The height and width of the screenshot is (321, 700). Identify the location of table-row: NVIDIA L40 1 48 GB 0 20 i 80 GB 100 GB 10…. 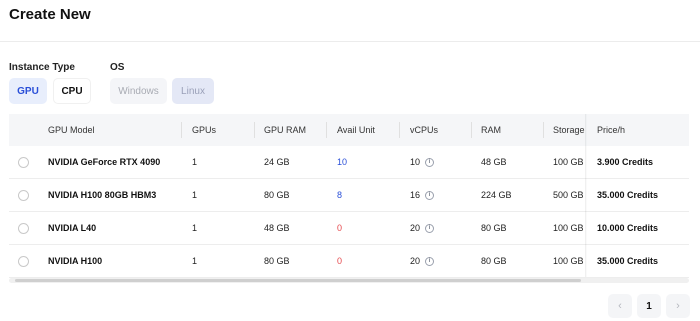
(349, 228).